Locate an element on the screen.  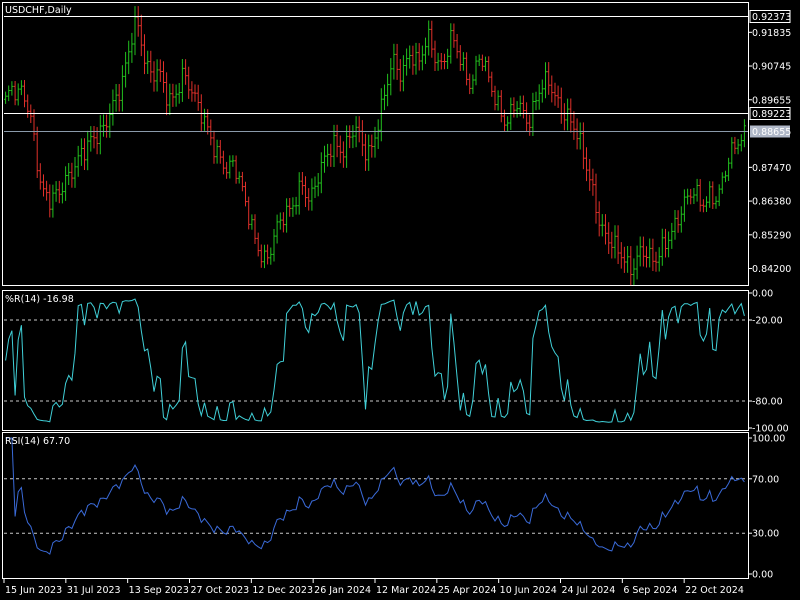
reference-price-label: 0.89223 is located at coordinates (771, 114).